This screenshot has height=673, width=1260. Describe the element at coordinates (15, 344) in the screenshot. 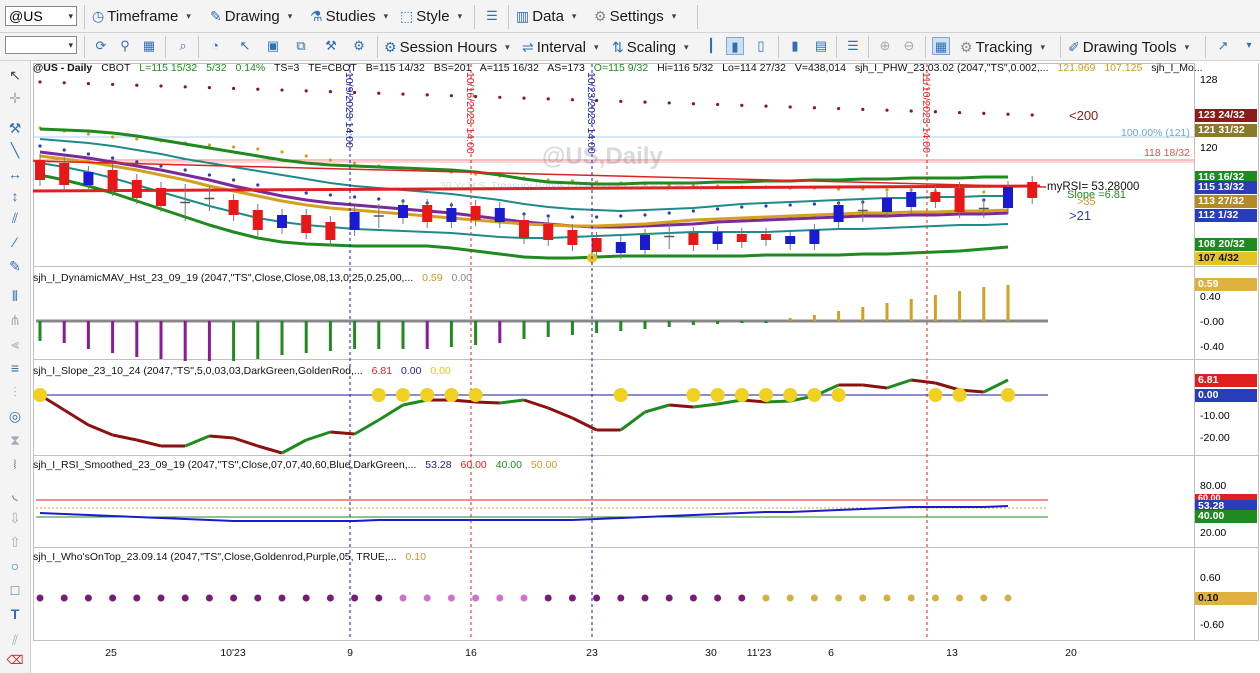

I see `speed-lines-icon: ⫷` at that location.